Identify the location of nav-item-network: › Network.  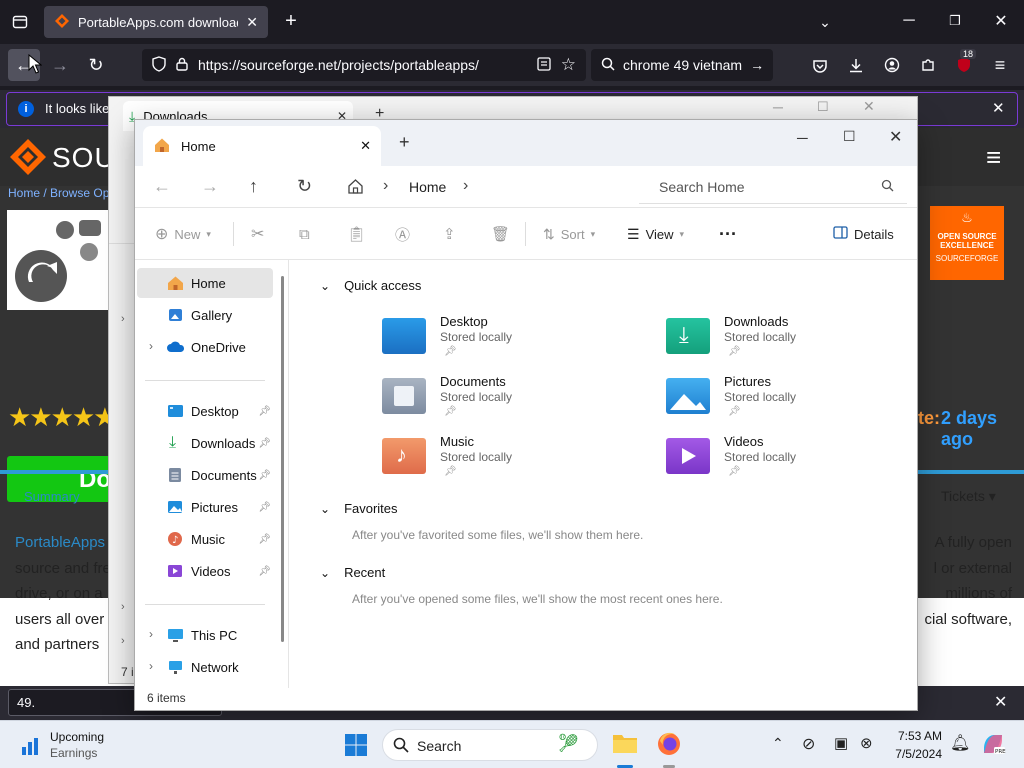
(205, 667).